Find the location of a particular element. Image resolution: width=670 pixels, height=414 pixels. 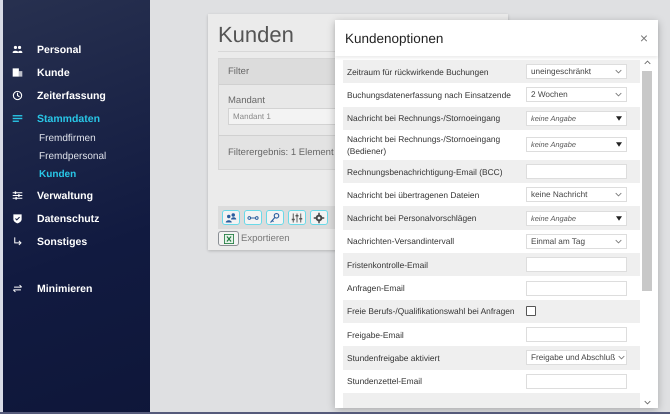

option-label: Rechnungsbenachrichtigung-Email (BCC) is located at coordinates (425, 172).